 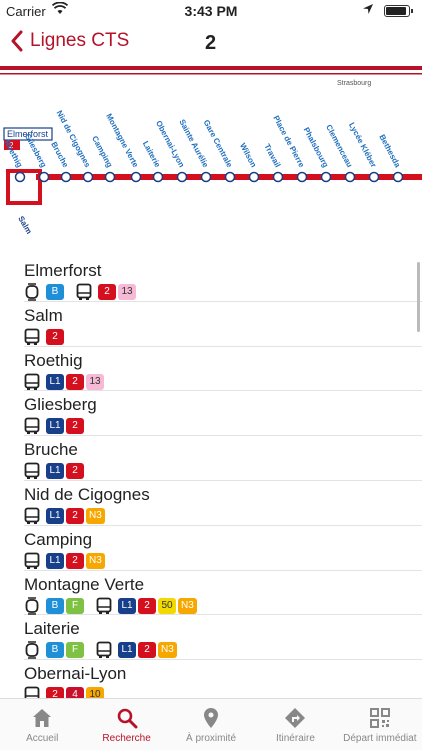 I want to click on stop-name: Salm, so click(x=43, y=315).